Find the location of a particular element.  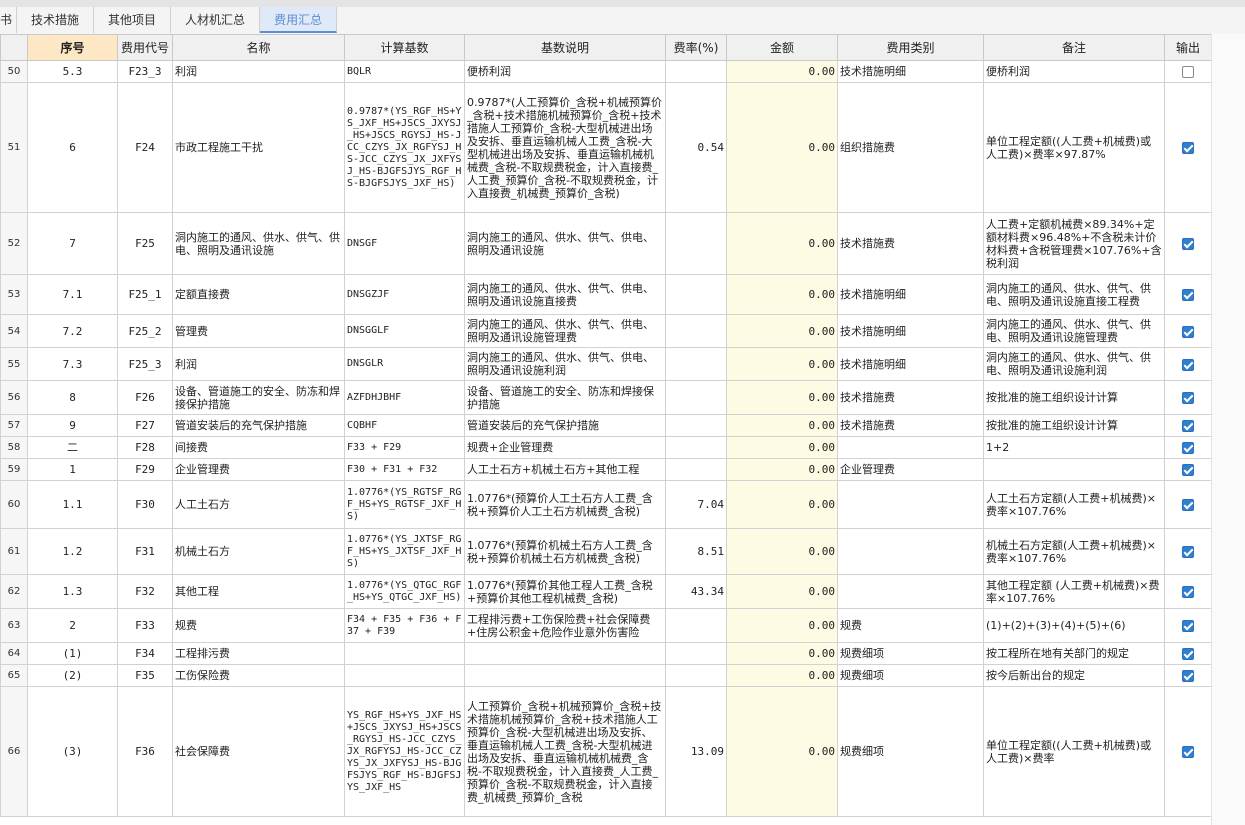

seq-column-header: 序号 is located at coordinates (72, 47).